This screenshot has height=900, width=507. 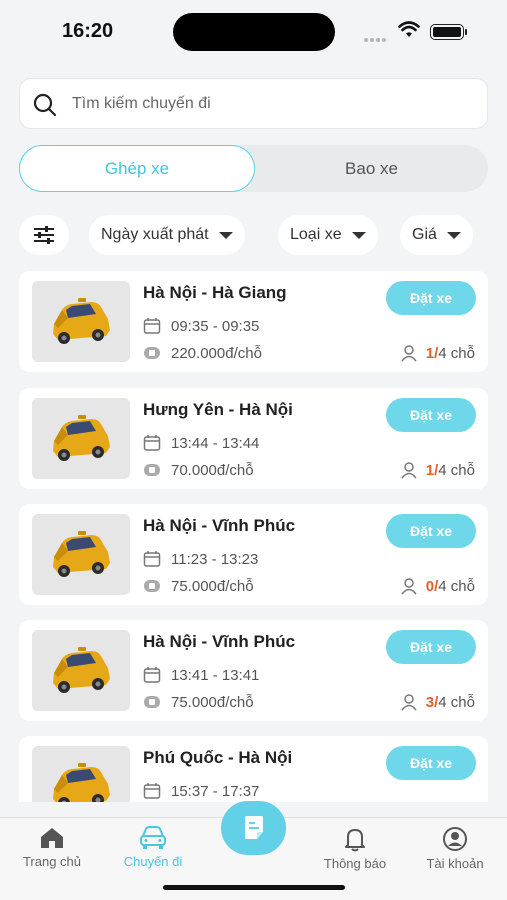 I want to click on filter-button, so click(x=44, y=235).